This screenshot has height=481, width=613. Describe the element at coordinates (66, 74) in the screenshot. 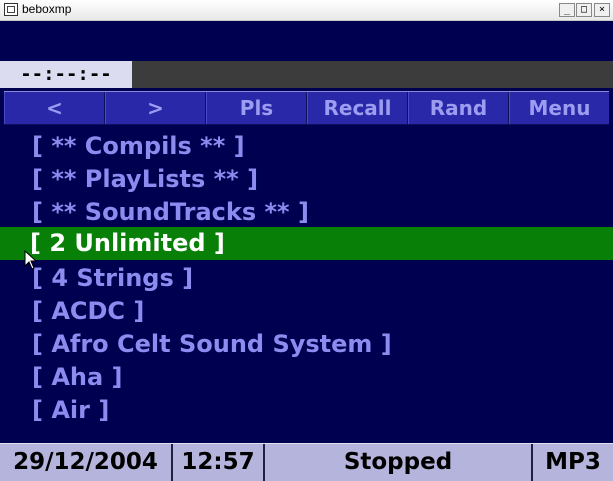

I see `time-display: --:--:--` at that location.